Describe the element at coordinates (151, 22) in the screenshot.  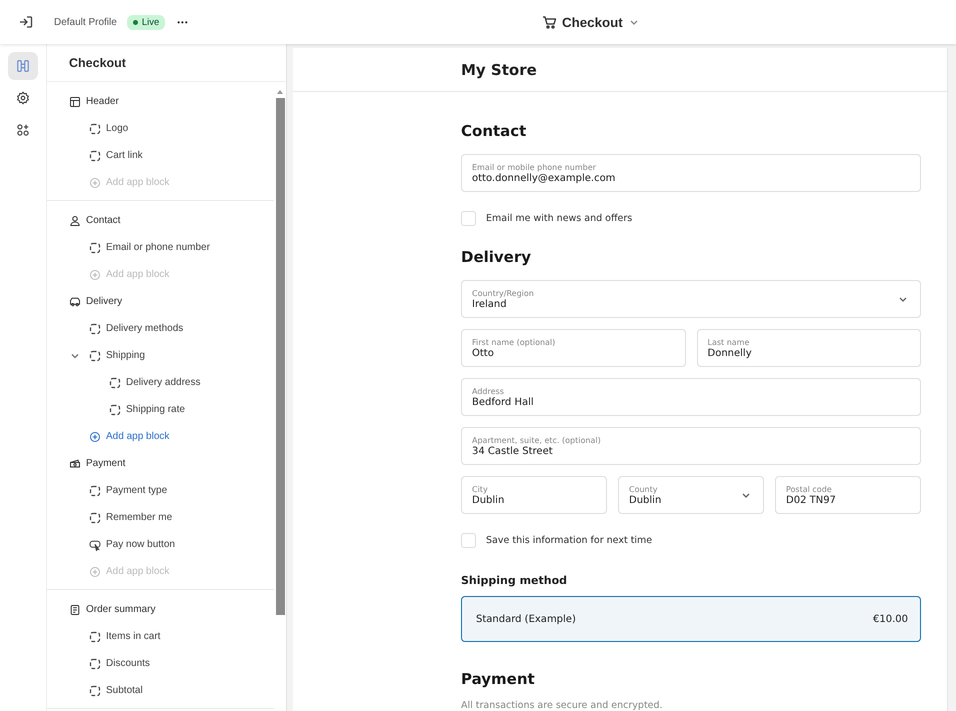
I see `status-label: Live` at that location.